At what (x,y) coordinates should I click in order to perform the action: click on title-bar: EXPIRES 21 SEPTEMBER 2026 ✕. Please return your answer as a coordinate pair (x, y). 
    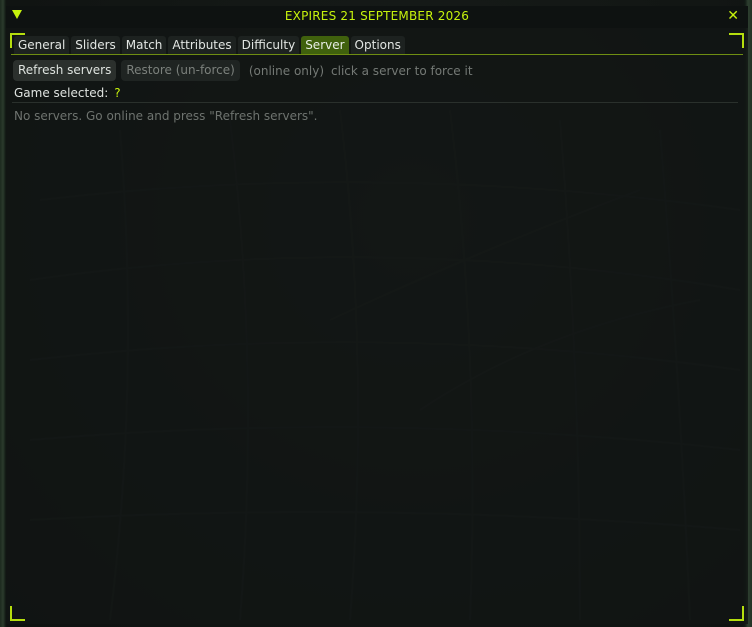
    Looking at the image, I should click on (377, 17).